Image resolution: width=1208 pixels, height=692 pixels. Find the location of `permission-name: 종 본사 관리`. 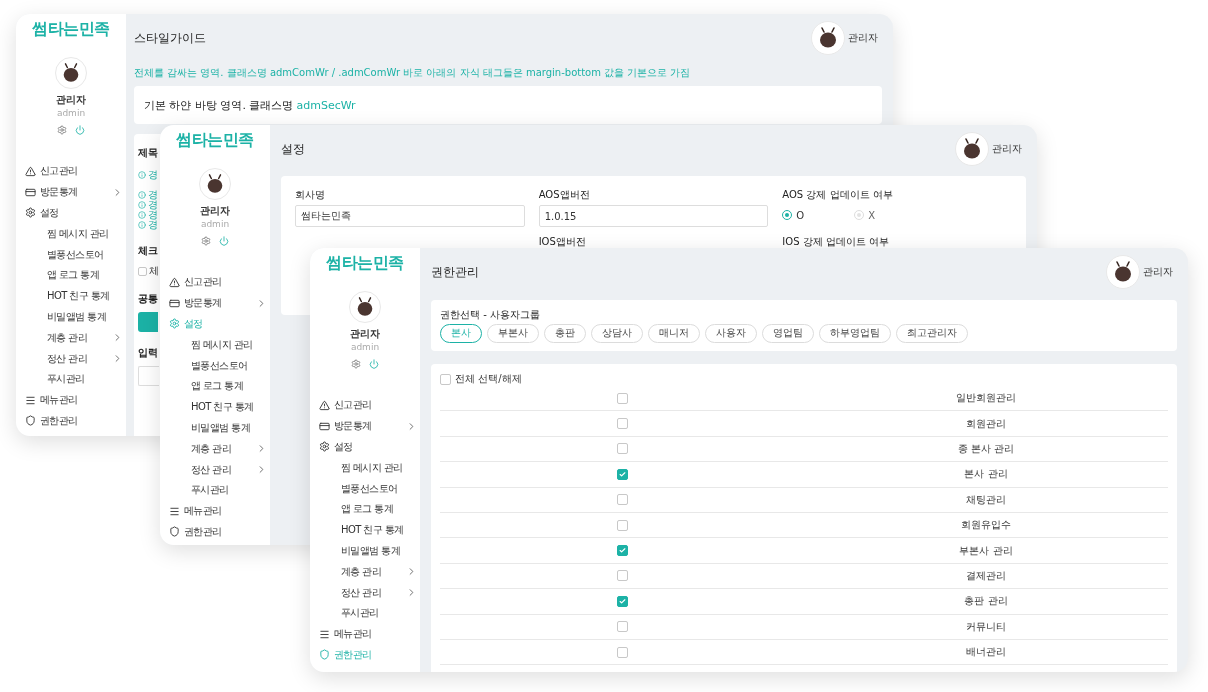

permission-name: 종 본사 관리 is located at coordinates (986, 448).